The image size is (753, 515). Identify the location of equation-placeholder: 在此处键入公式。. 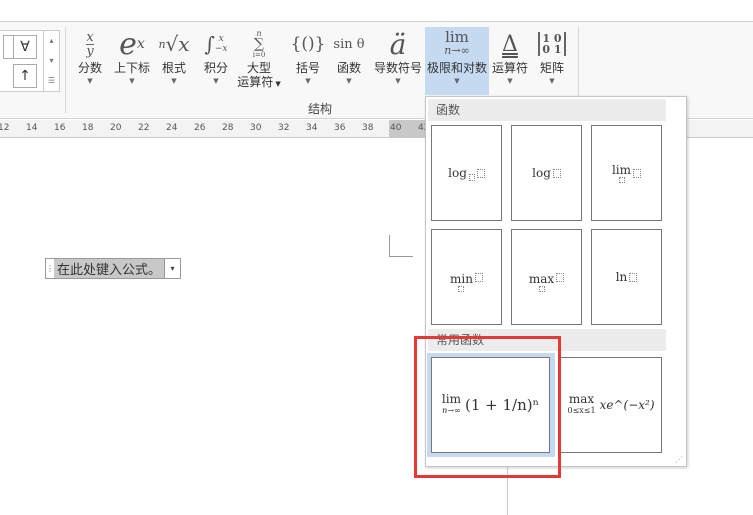
(109, 268).